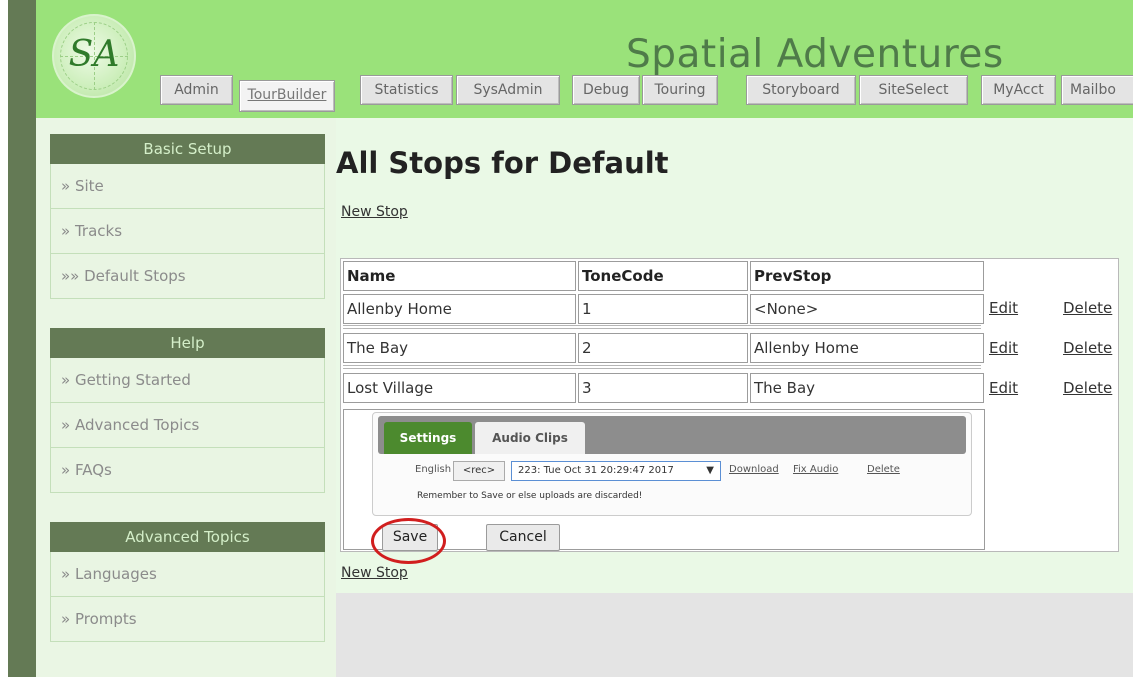 This screenshot has width=1133, height=677. What do you see at coordinates (663, 276) in the screenshot?
I see `header-tonecode: ToneCode` at bounding box center [663, 276].